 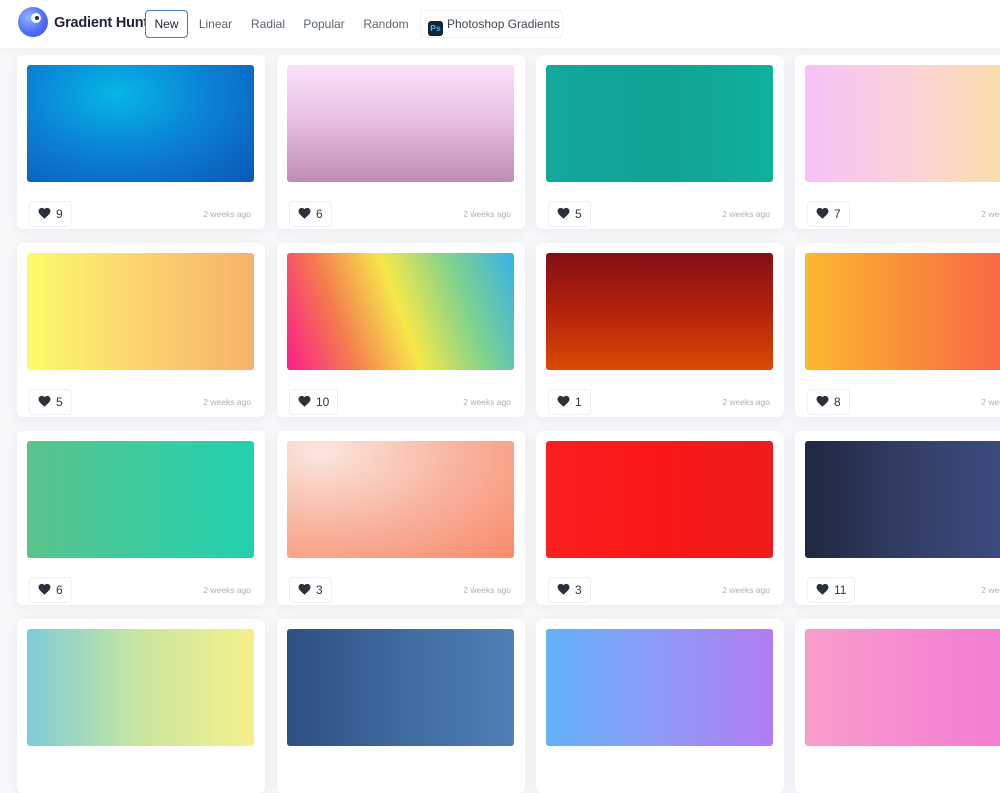 What do you see at coordinates (101, 23) in the screenshot?
I see `brand-name: Gradient Hunt` at bounding box center [101, 23].